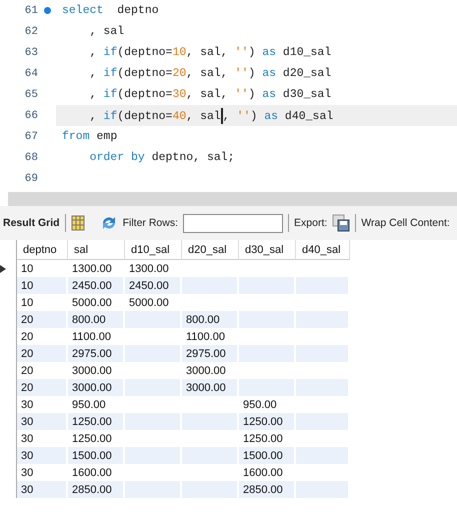 This screenshot has width=457, height=524. I want to click on text-cursor, so click(221, 116).